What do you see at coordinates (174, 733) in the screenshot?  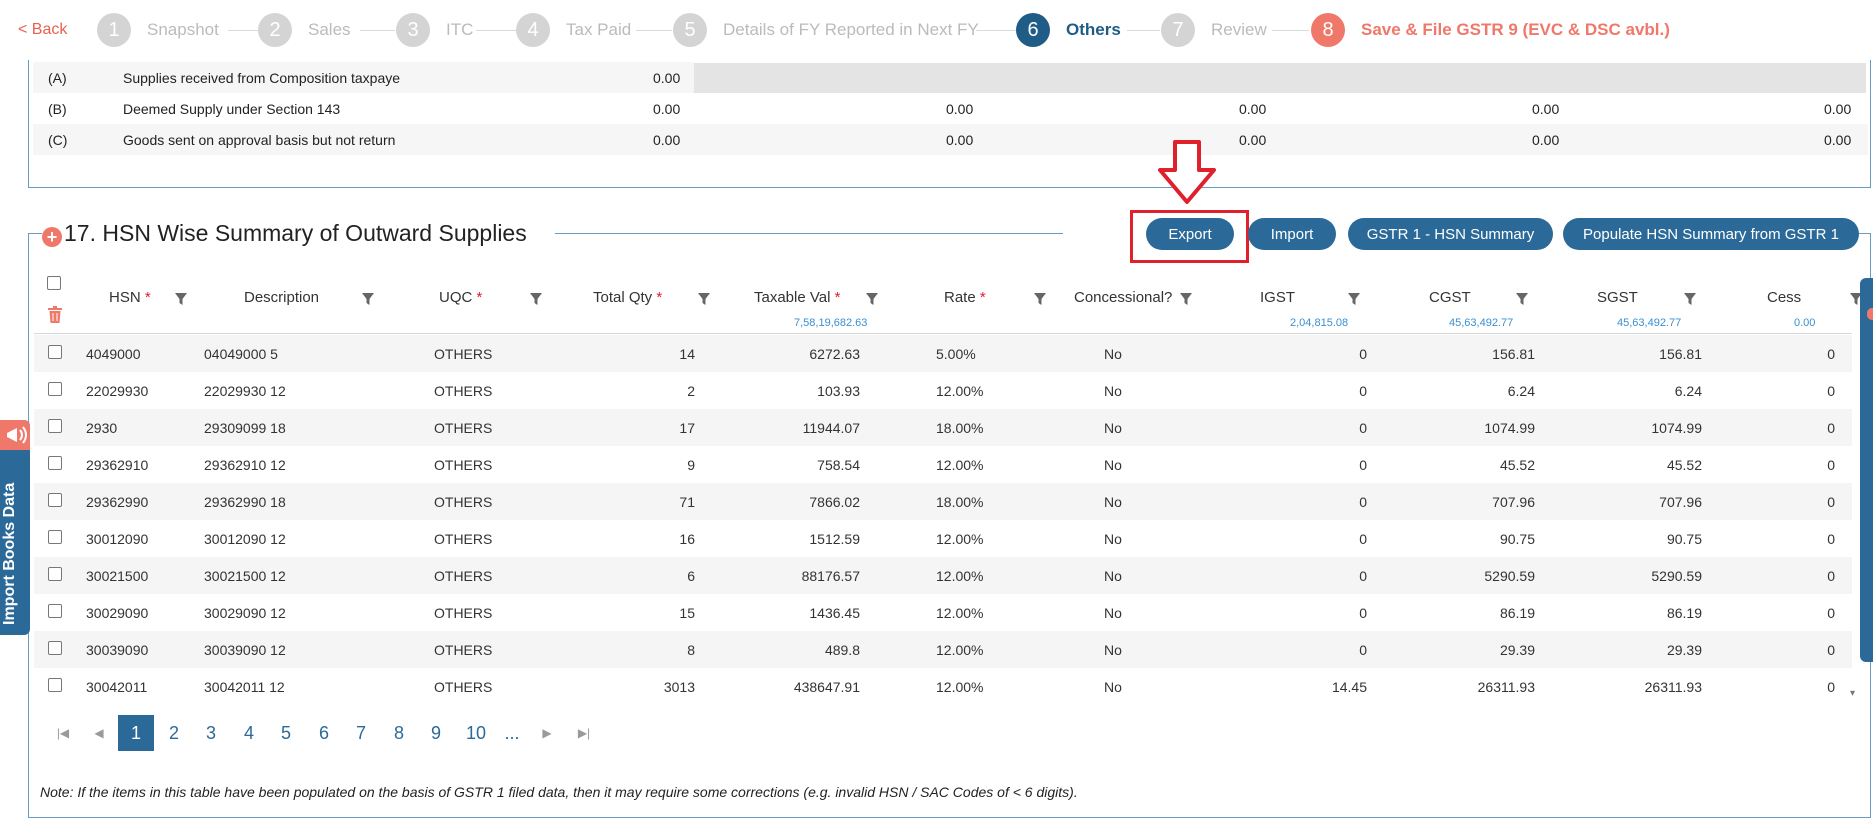 I see `page-2: 2` at bounding box center [174, 733].